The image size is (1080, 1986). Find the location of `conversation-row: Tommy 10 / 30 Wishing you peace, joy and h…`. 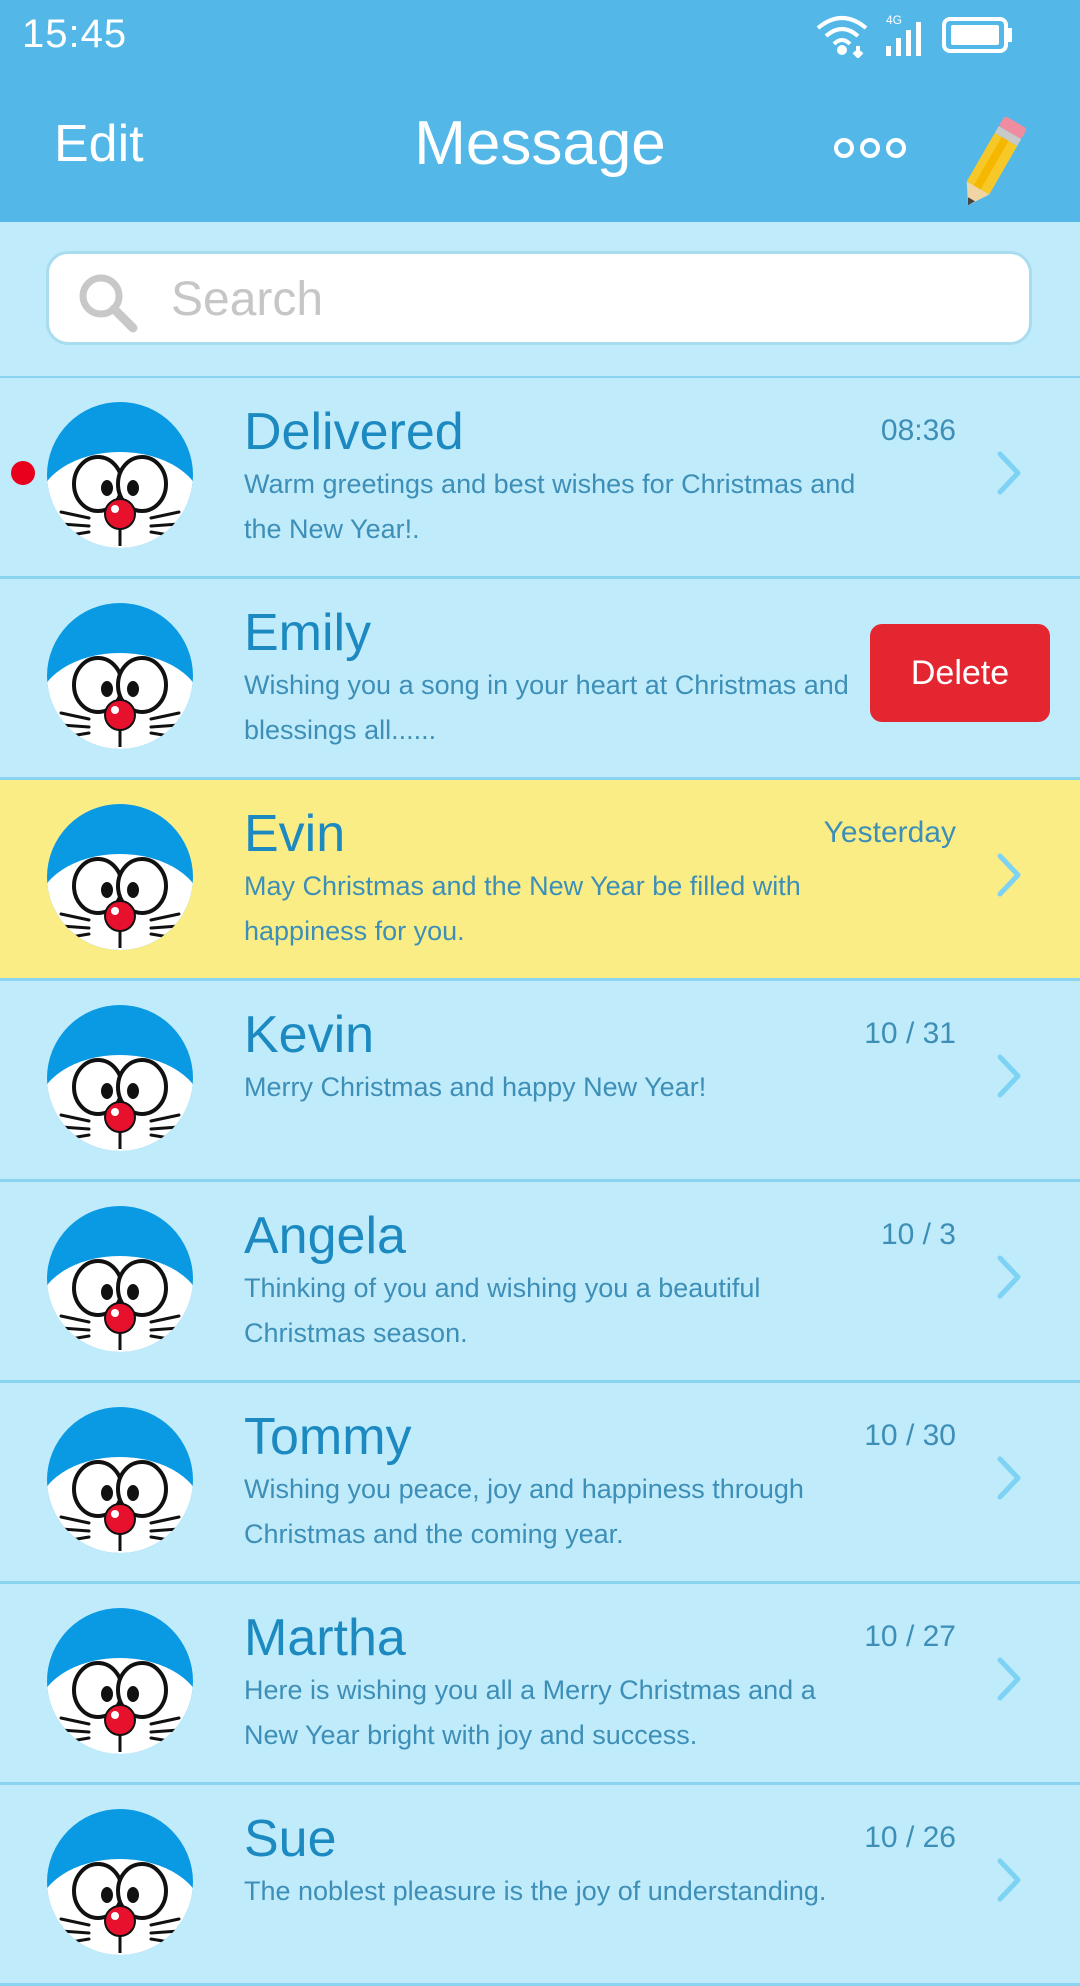

conversation-row: Tommy 10 / 30 Wishing you peace, joy and h… is located at coordinates (540, 1483).